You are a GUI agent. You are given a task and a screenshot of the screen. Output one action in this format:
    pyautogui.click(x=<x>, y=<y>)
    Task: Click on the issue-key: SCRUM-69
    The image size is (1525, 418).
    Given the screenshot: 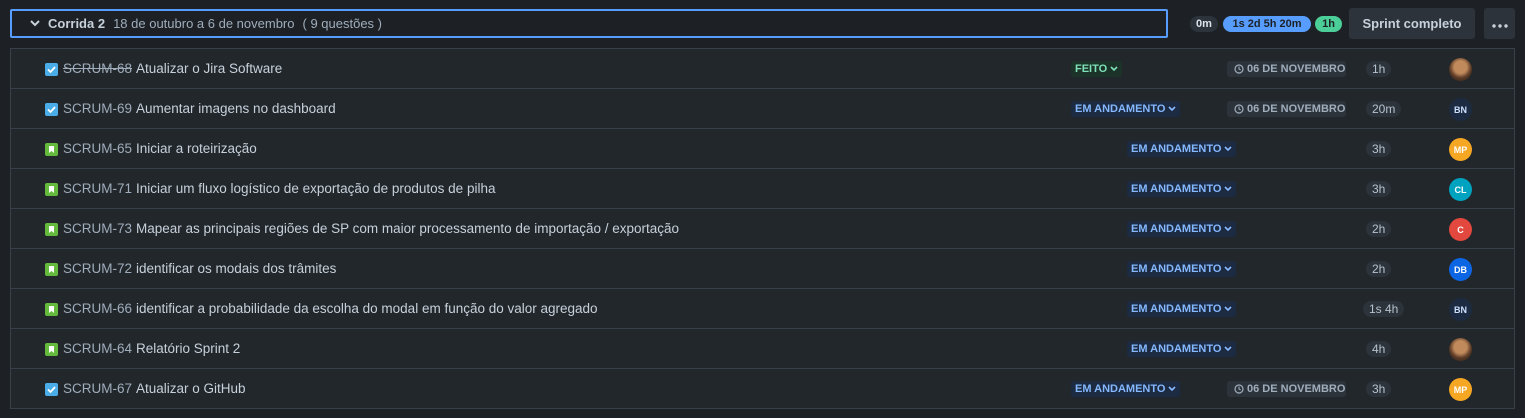 What is the action you would take?
    pyautogui.click(x=97, y=108)
    